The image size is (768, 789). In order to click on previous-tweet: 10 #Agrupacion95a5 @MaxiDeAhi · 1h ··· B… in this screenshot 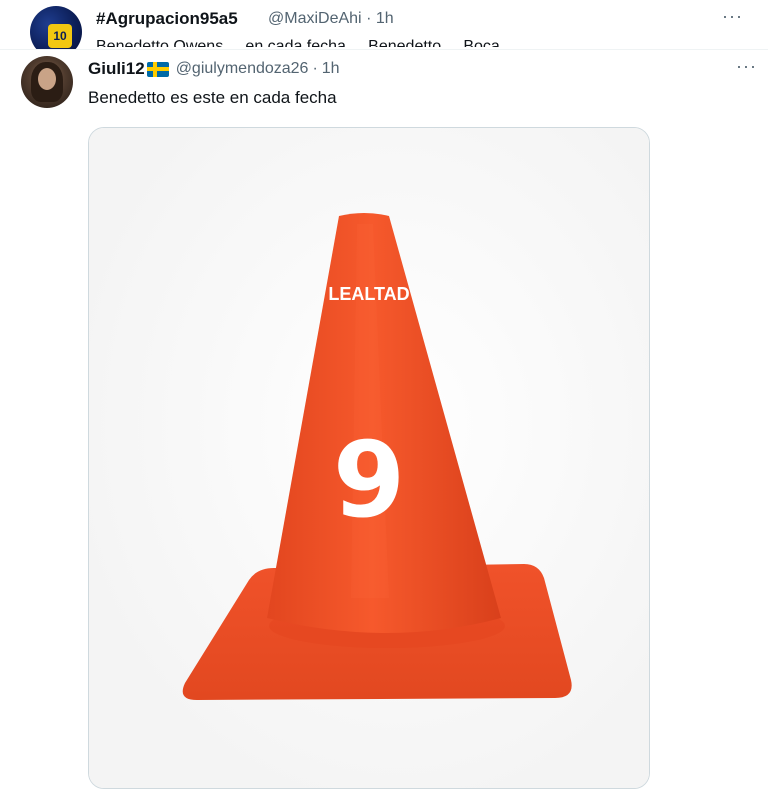, I will do `click(384, 25)`.